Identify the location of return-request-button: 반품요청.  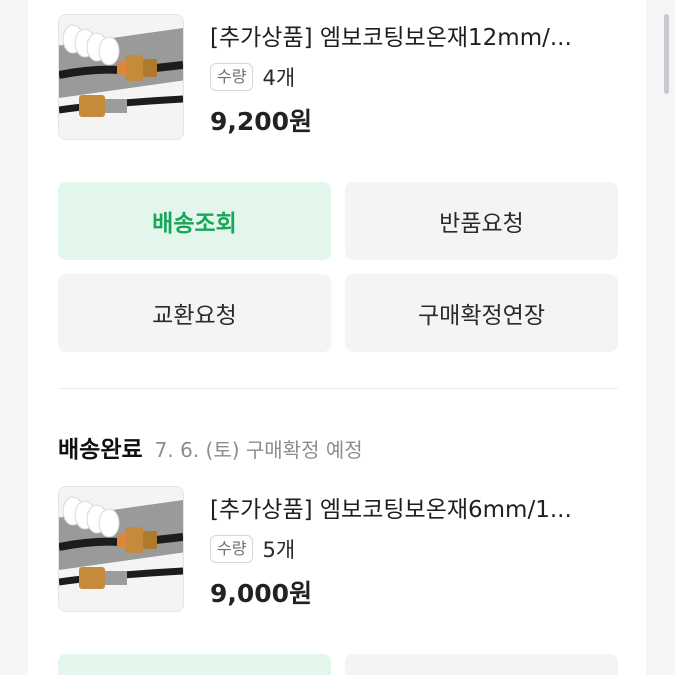
(481, 221).